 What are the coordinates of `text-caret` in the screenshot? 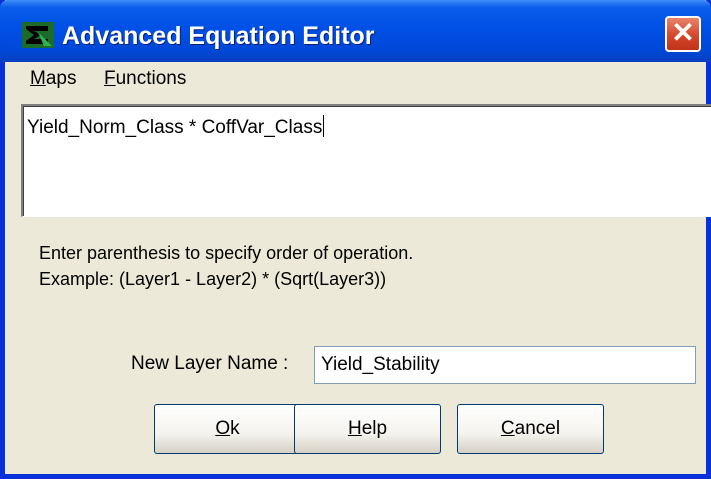 It's located at (324, 126).